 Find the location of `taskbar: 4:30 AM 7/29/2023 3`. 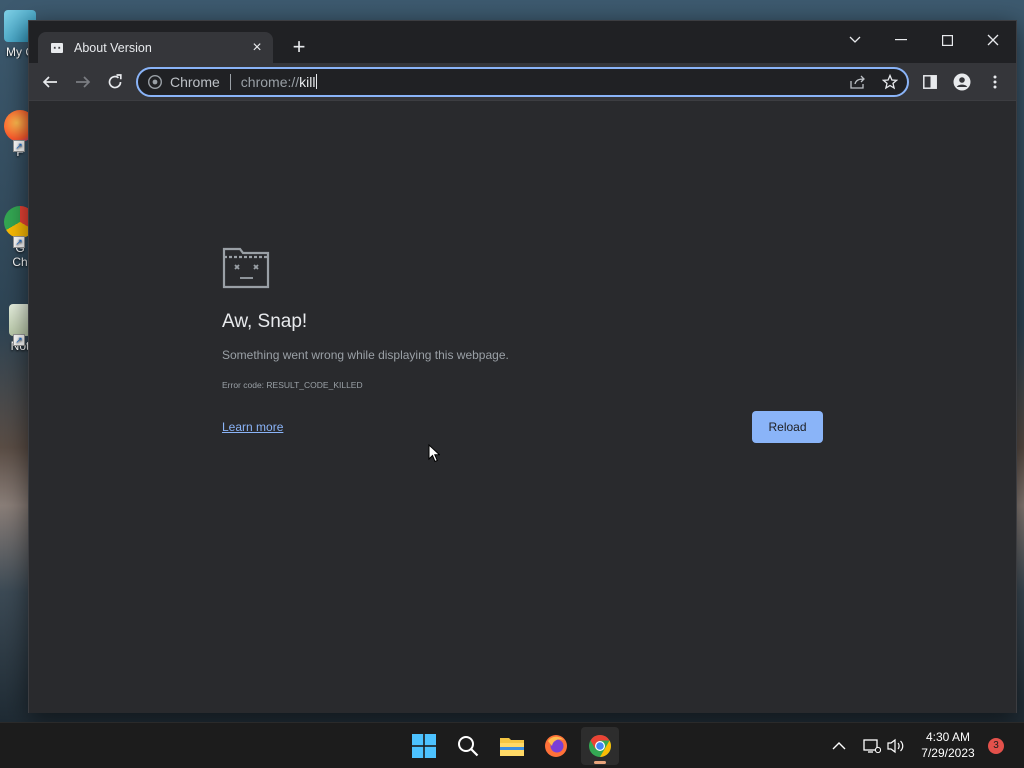

taskbar: 4:30 AM 7/29/2023 3 is located at coordinates (512, 745).